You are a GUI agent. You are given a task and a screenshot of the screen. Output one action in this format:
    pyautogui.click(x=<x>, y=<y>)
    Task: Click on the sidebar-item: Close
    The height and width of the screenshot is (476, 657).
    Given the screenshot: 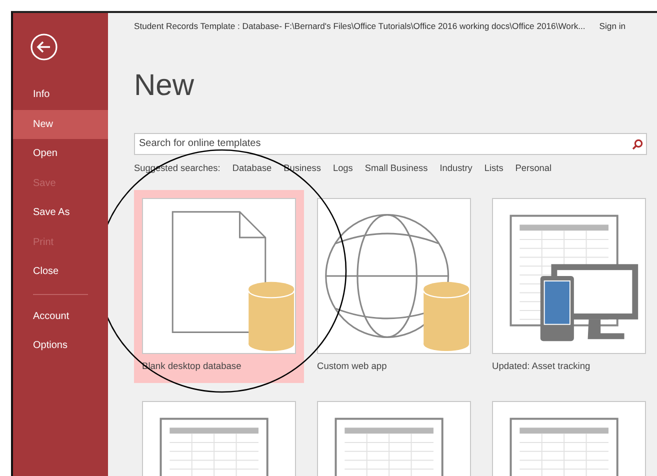 What is the action you would take?
    pyautogui.click(x=60, y=271)
    